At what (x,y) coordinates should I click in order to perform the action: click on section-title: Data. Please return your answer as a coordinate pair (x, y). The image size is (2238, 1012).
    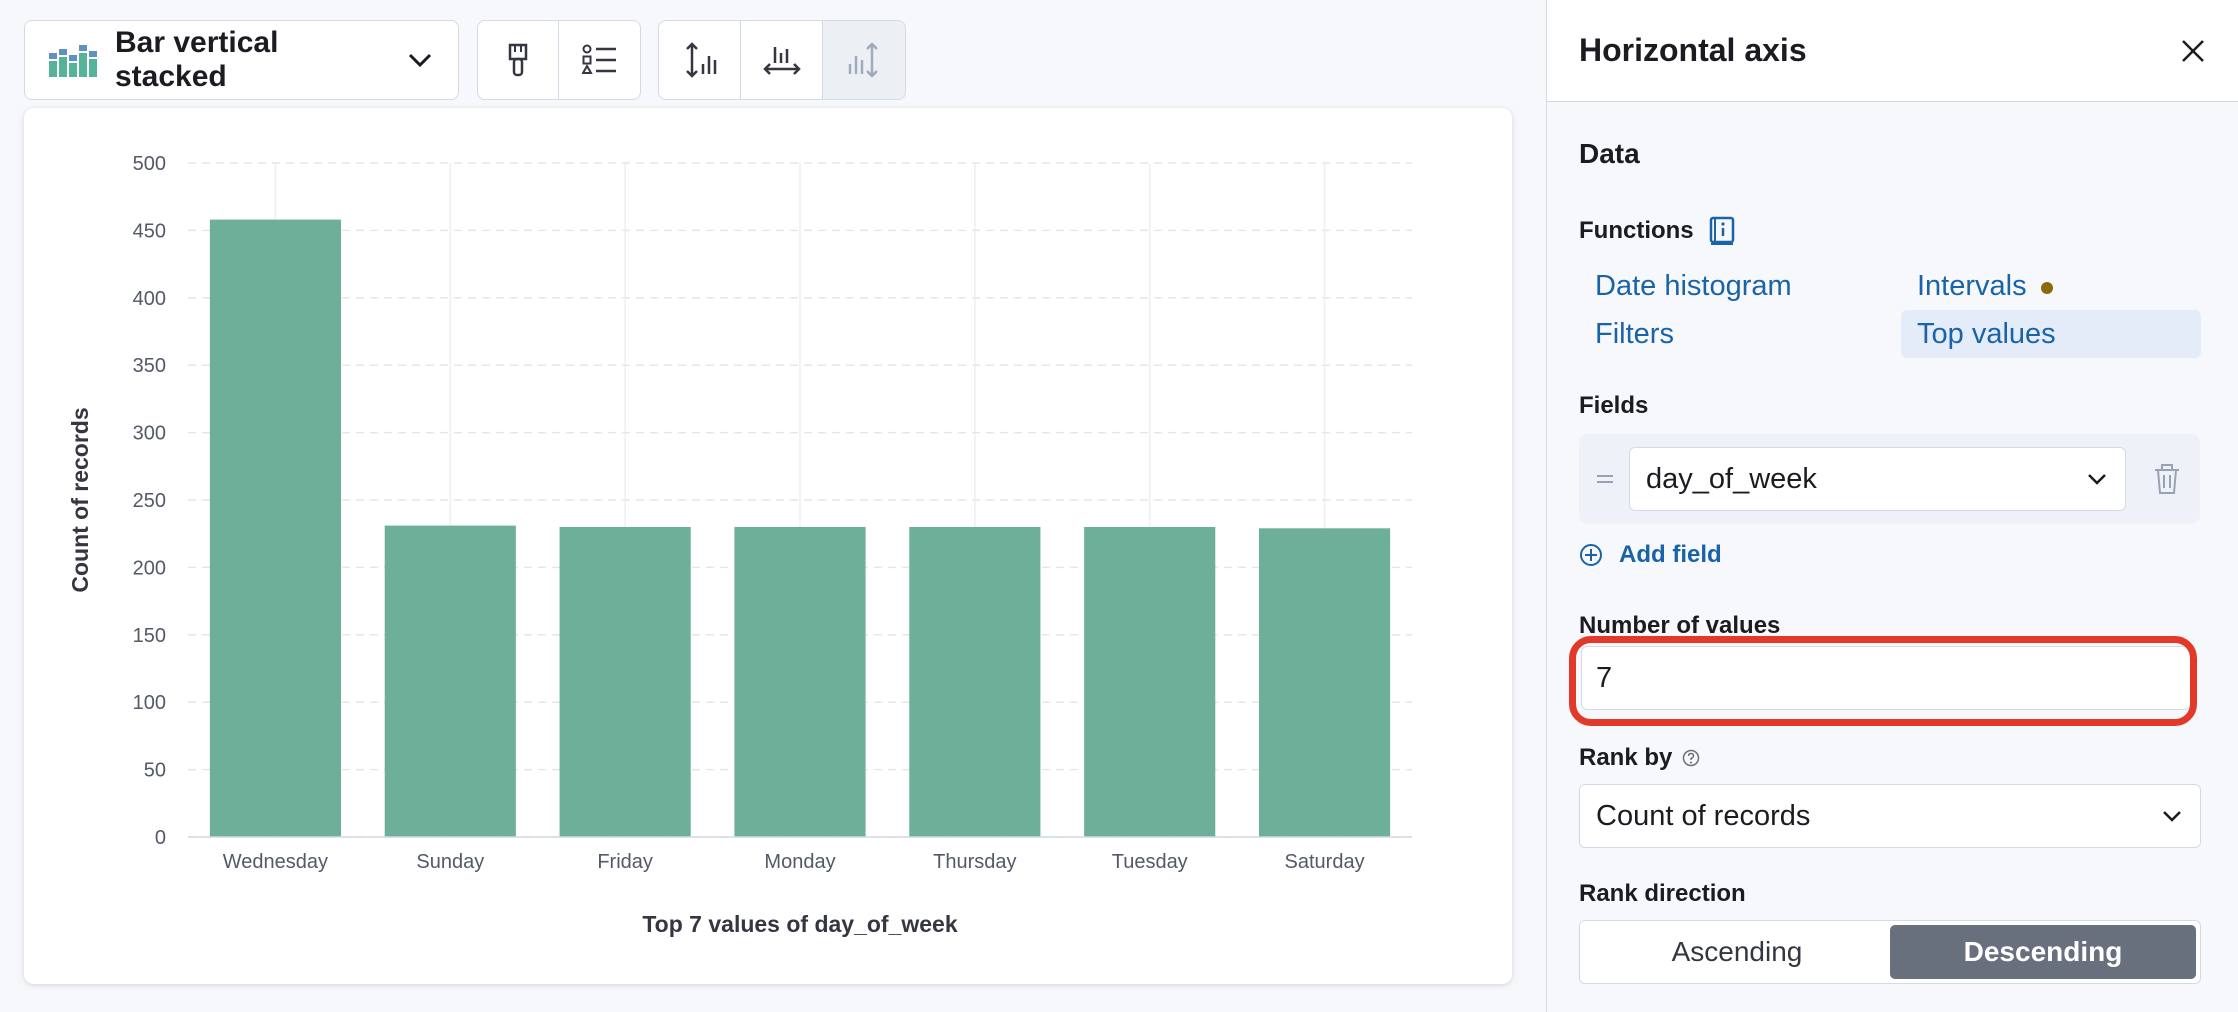
    Looking at the image, I should click on (1609, 153).